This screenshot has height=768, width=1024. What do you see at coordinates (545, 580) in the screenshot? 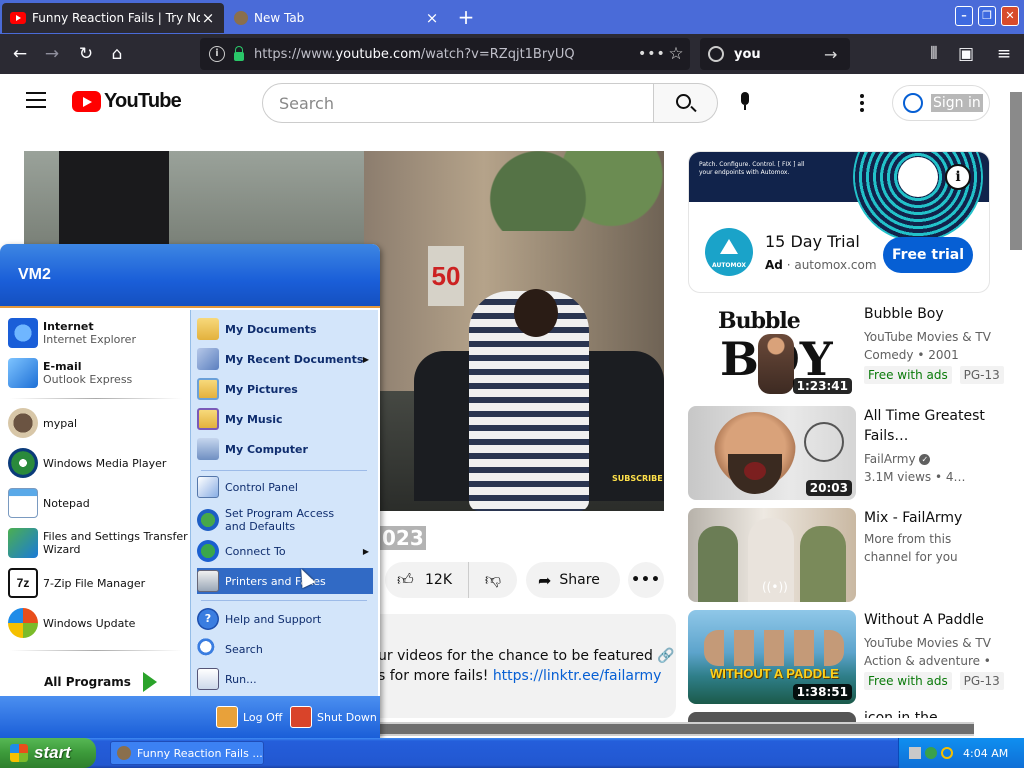
I see `share-arrow-icon: ➦` at bounding box center [545, 580].